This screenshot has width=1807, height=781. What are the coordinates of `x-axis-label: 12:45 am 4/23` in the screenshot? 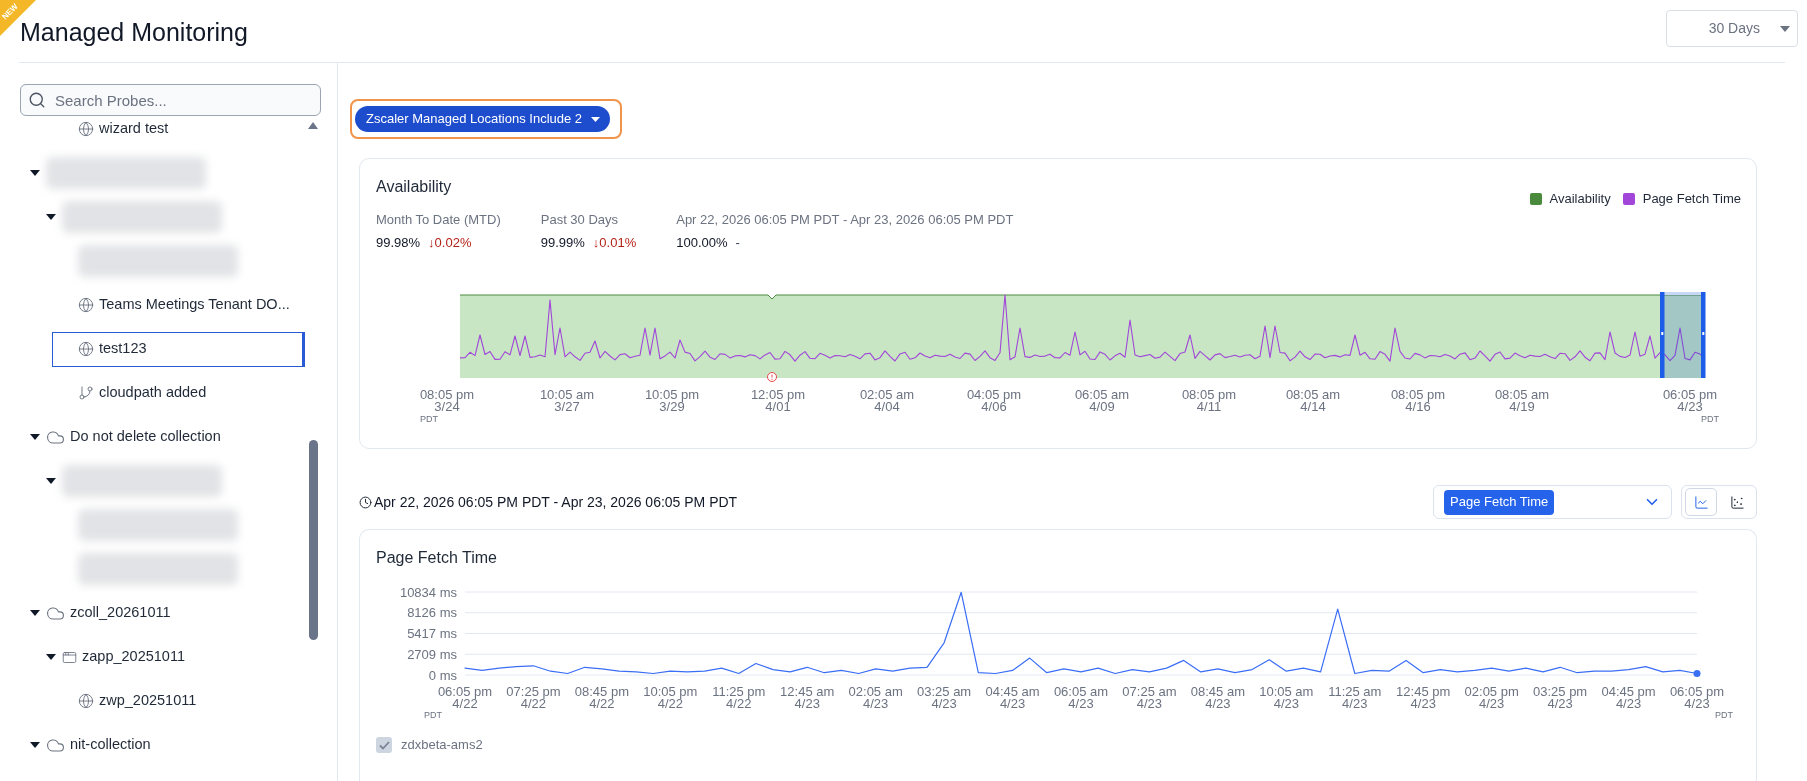 It's located at (807, 697).